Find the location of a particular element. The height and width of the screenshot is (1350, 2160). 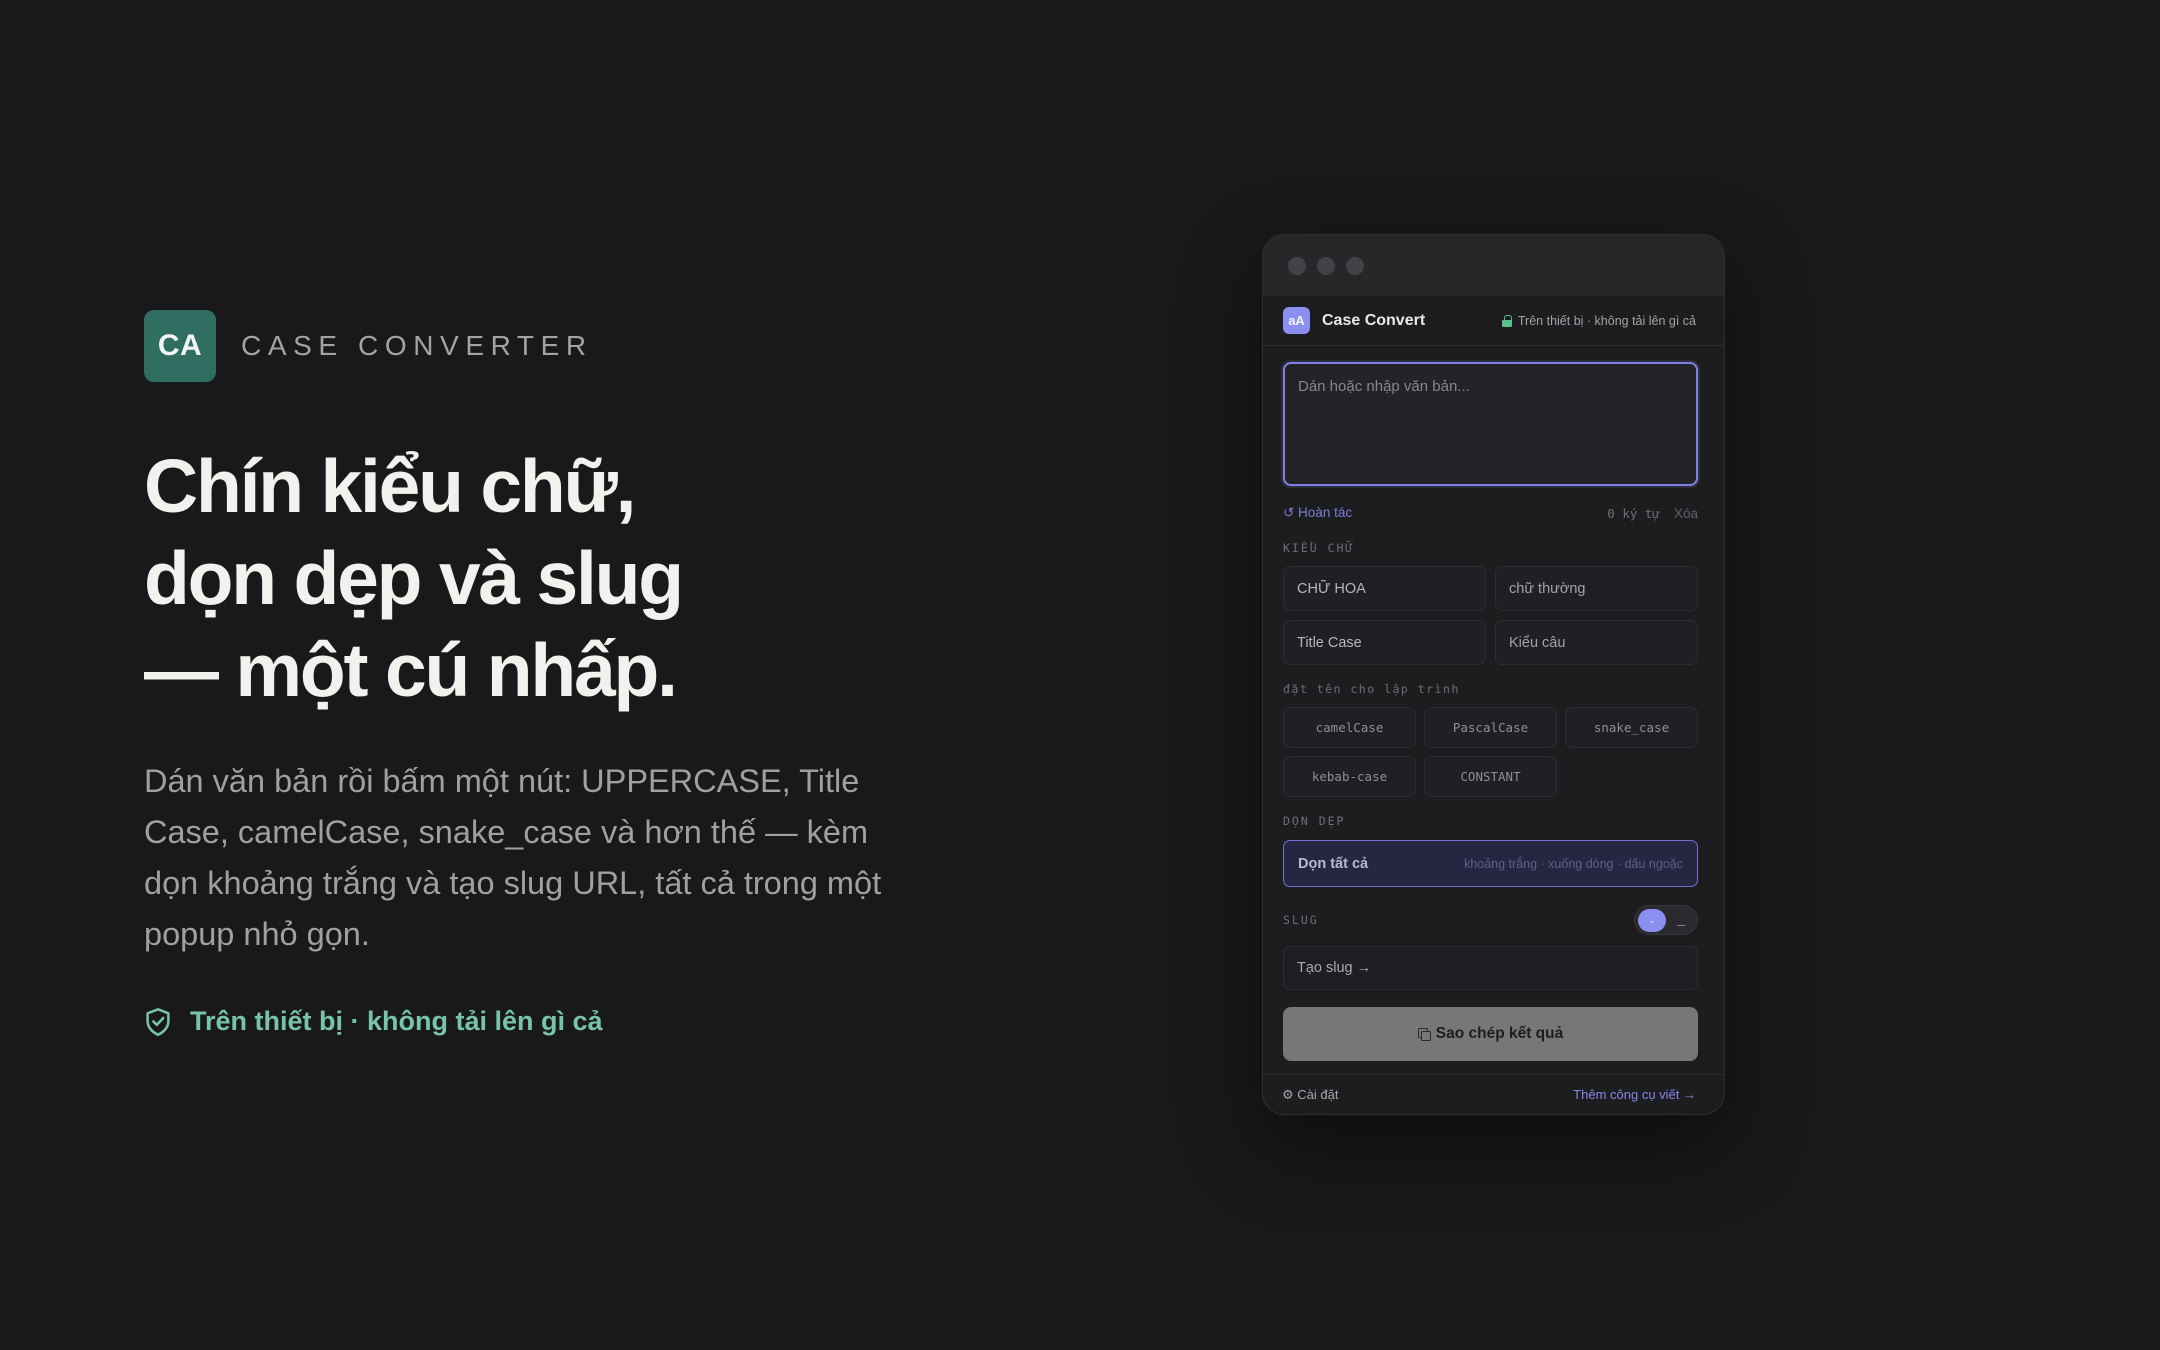

kebab-case-button: kebab-case is located at coordinates (1349, 776).